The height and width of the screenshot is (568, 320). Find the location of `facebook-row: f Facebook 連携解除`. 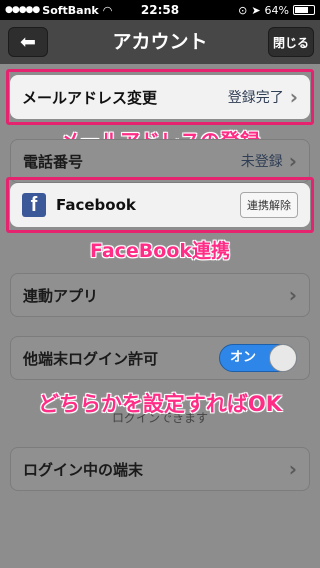

facebook-row: f Facebook 連携解除 is located at coordinates (160, 205).